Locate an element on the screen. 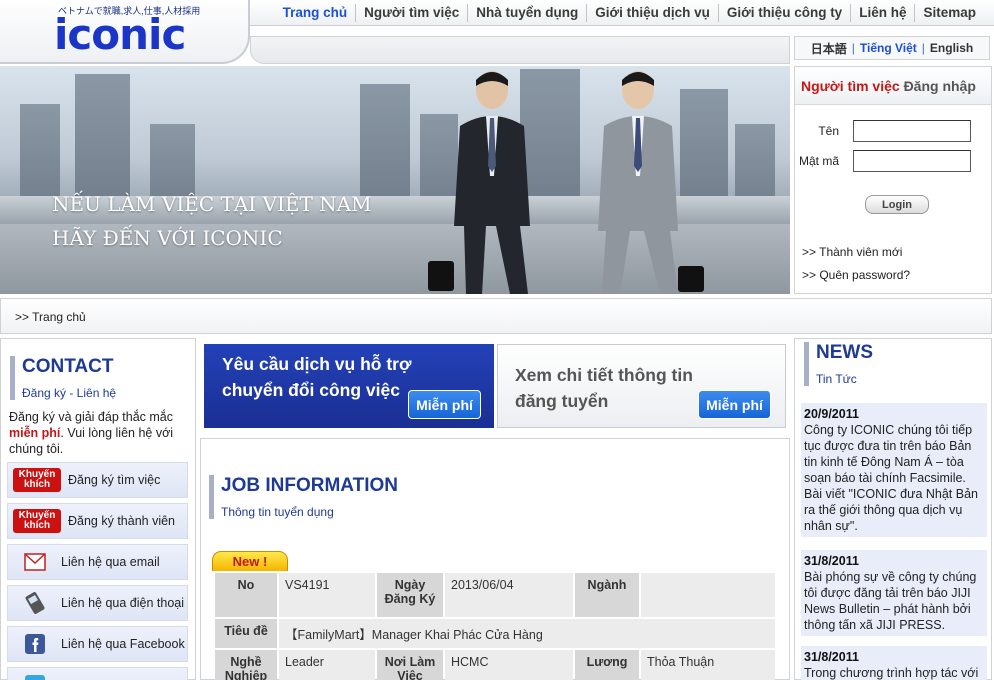  salary-value: Thỏa Thuận is located at coordinates (708, 665).